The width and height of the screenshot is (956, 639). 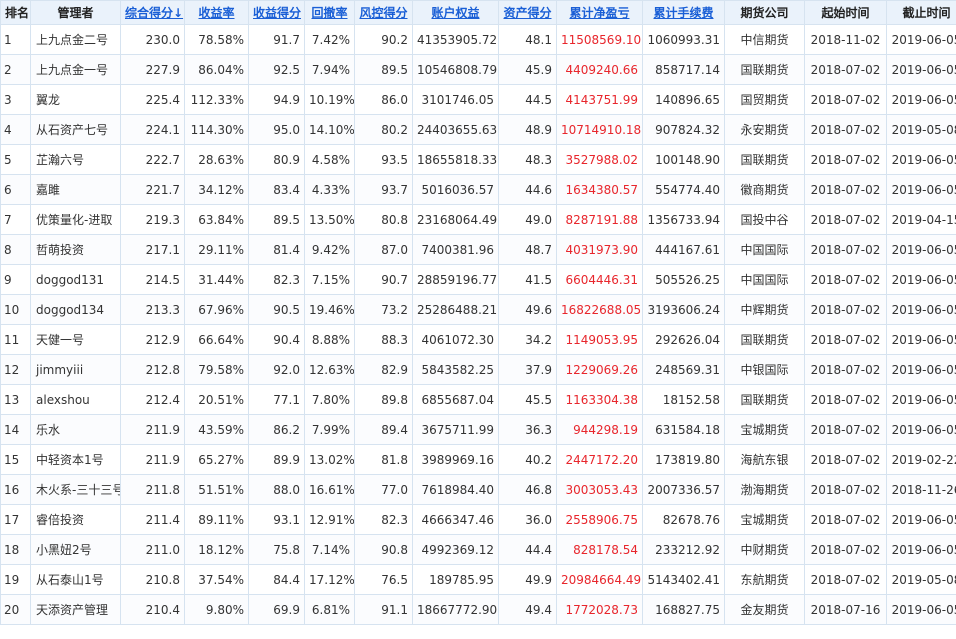 What do you see at coordinates (764, 12) in the screenshot?
I see `header-broker: 期货公司` at bounding box center [764, 12].